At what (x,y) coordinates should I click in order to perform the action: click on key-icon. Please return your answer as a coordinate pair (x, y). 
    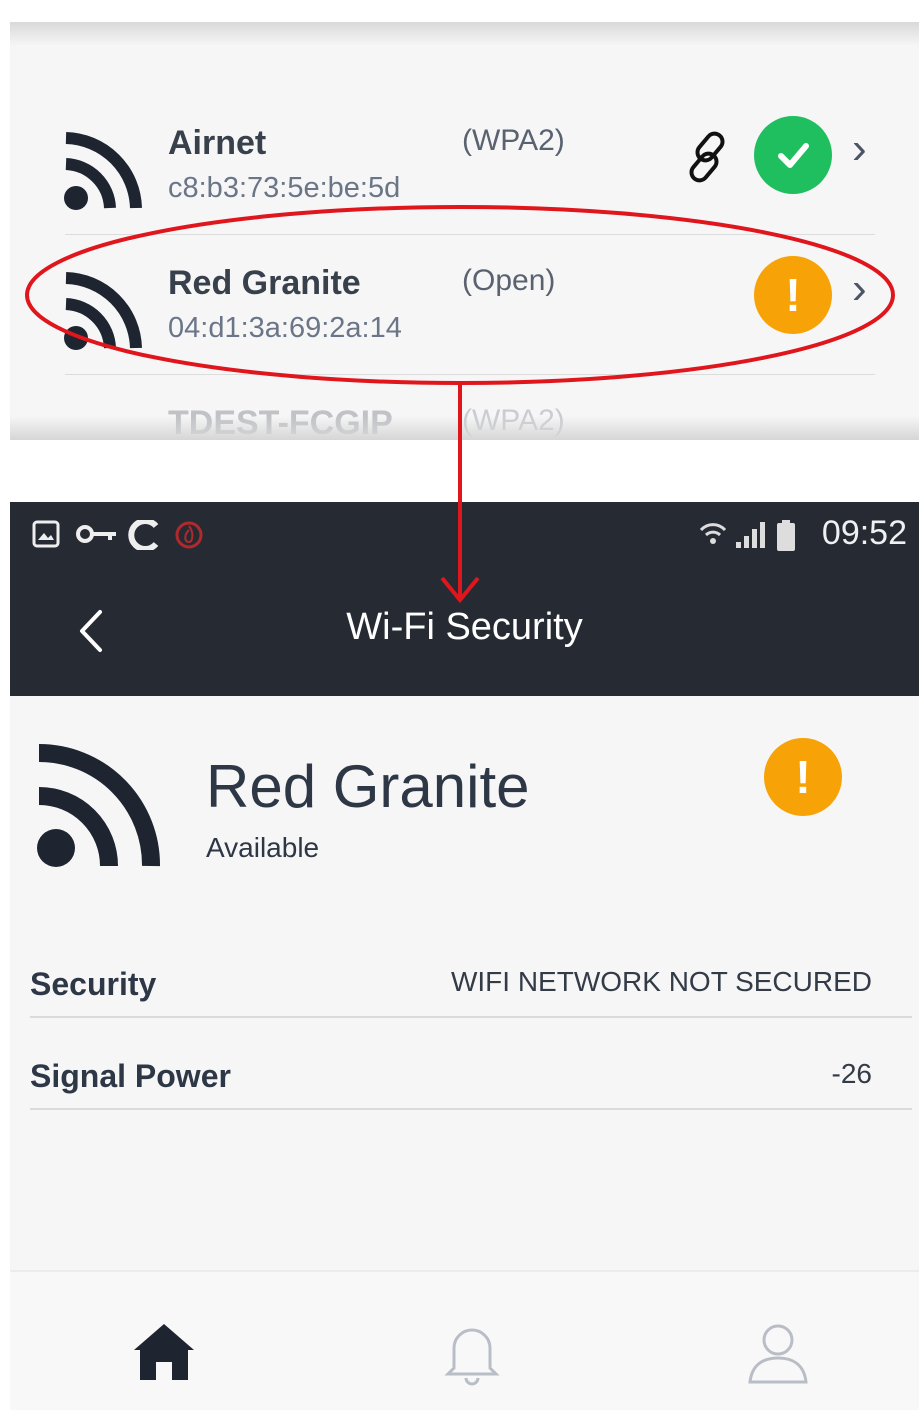
    Looking at the image, I should click on (96, 534).